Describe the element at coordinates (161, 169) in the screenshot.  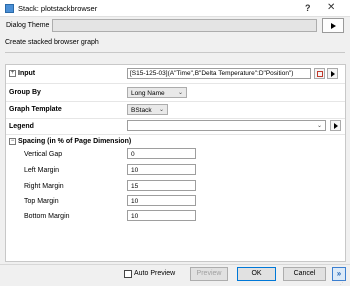
I see `left-margin-input: 10` at that location.